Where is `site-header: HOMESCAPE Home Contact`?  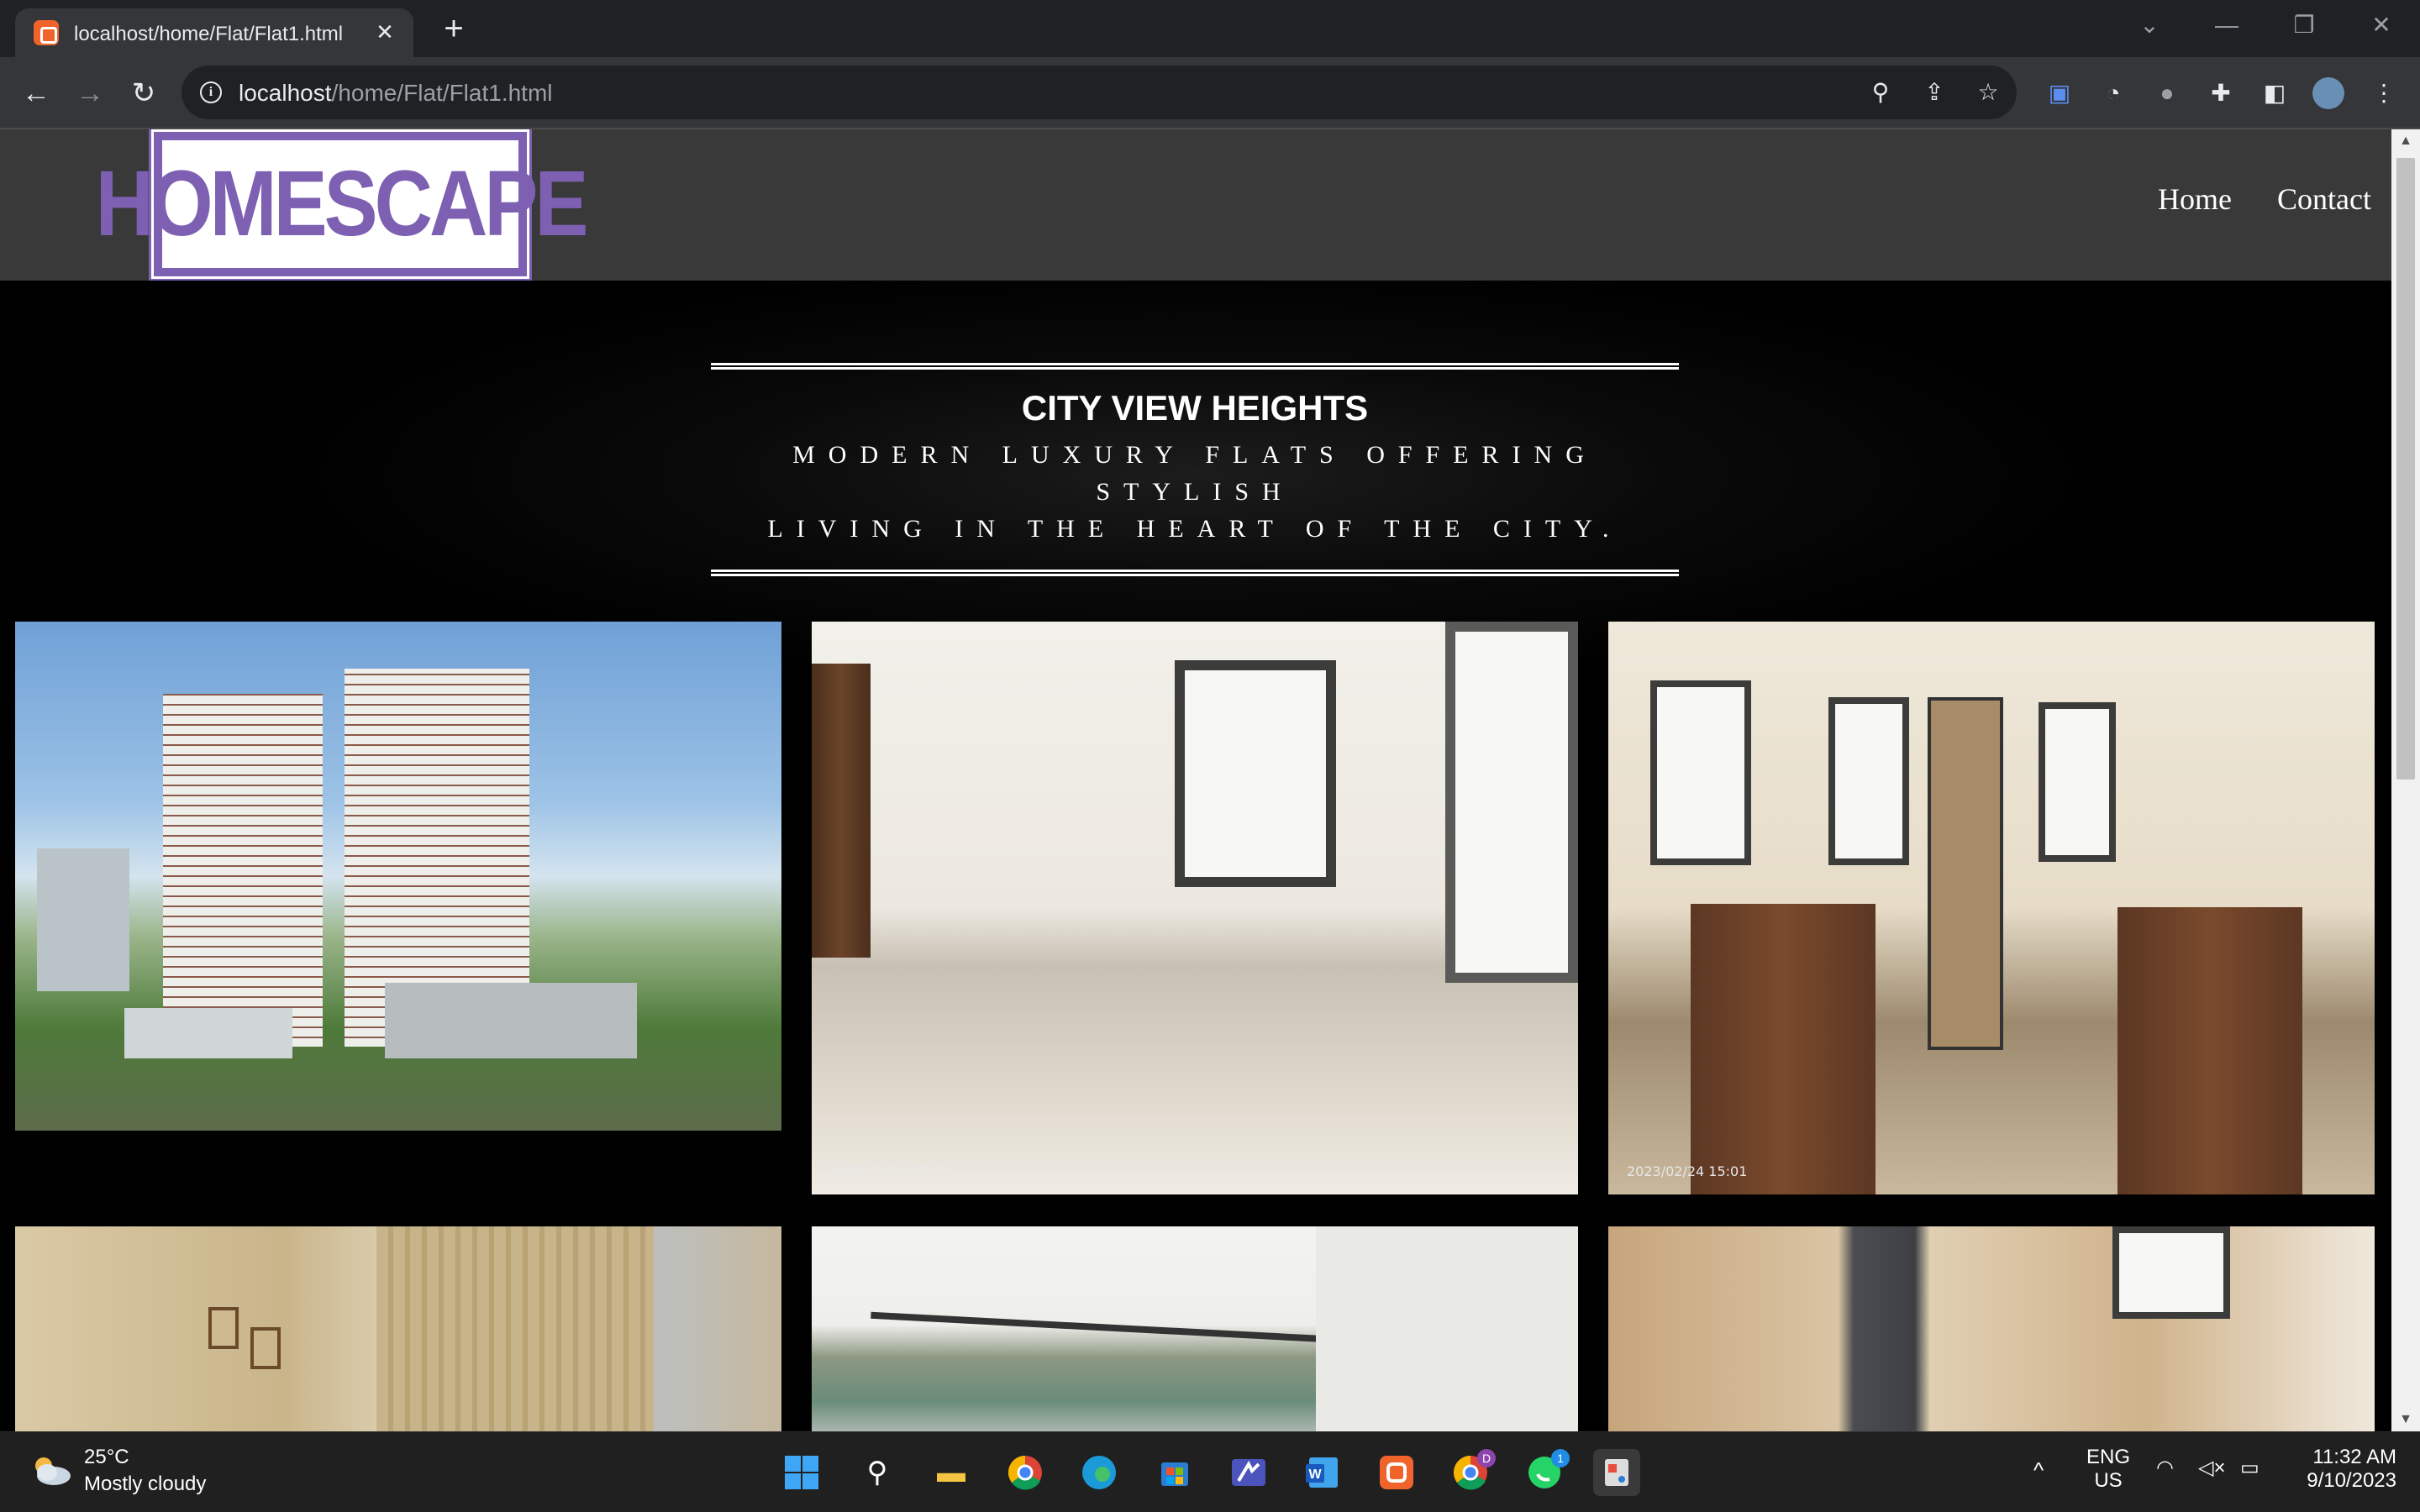 site-header: HOMESCAPE Home Contact is located at coordinates (1195, 205).